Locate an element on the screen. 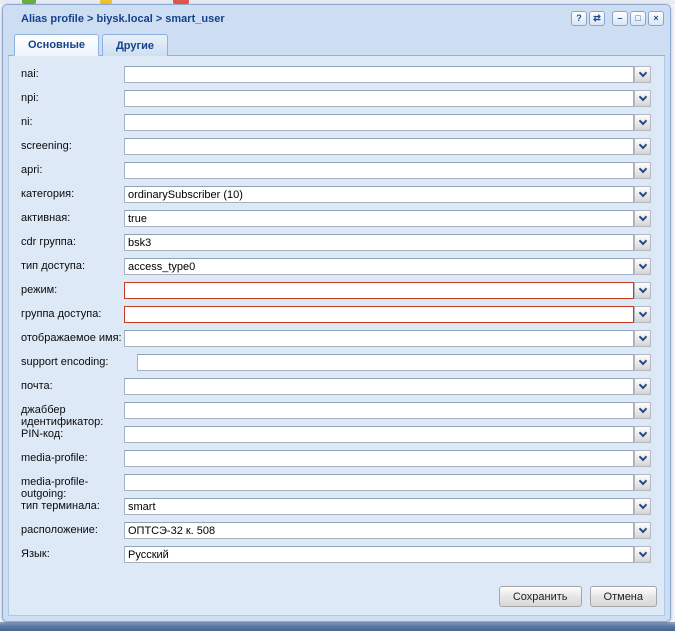 The image size is (675, 631). form-row: тип терминала: smart is located at coordinates (336, 506).